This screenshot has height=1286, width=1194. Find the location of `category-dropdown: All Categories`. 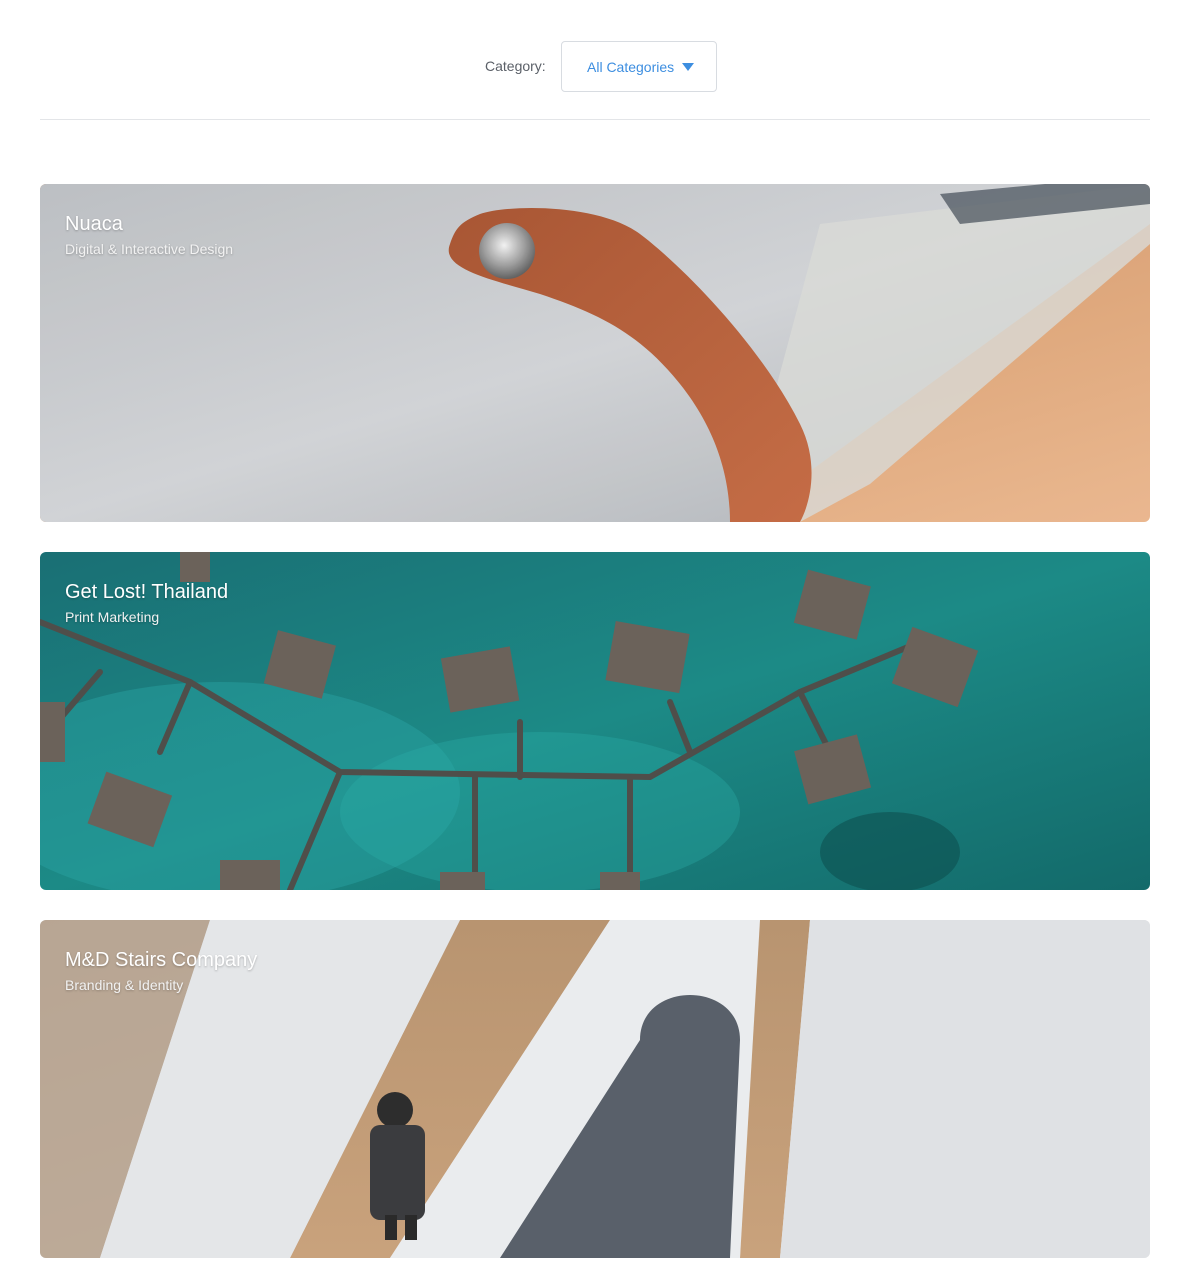

category-dropdown: All Categories is located at coordinates (639, 66).